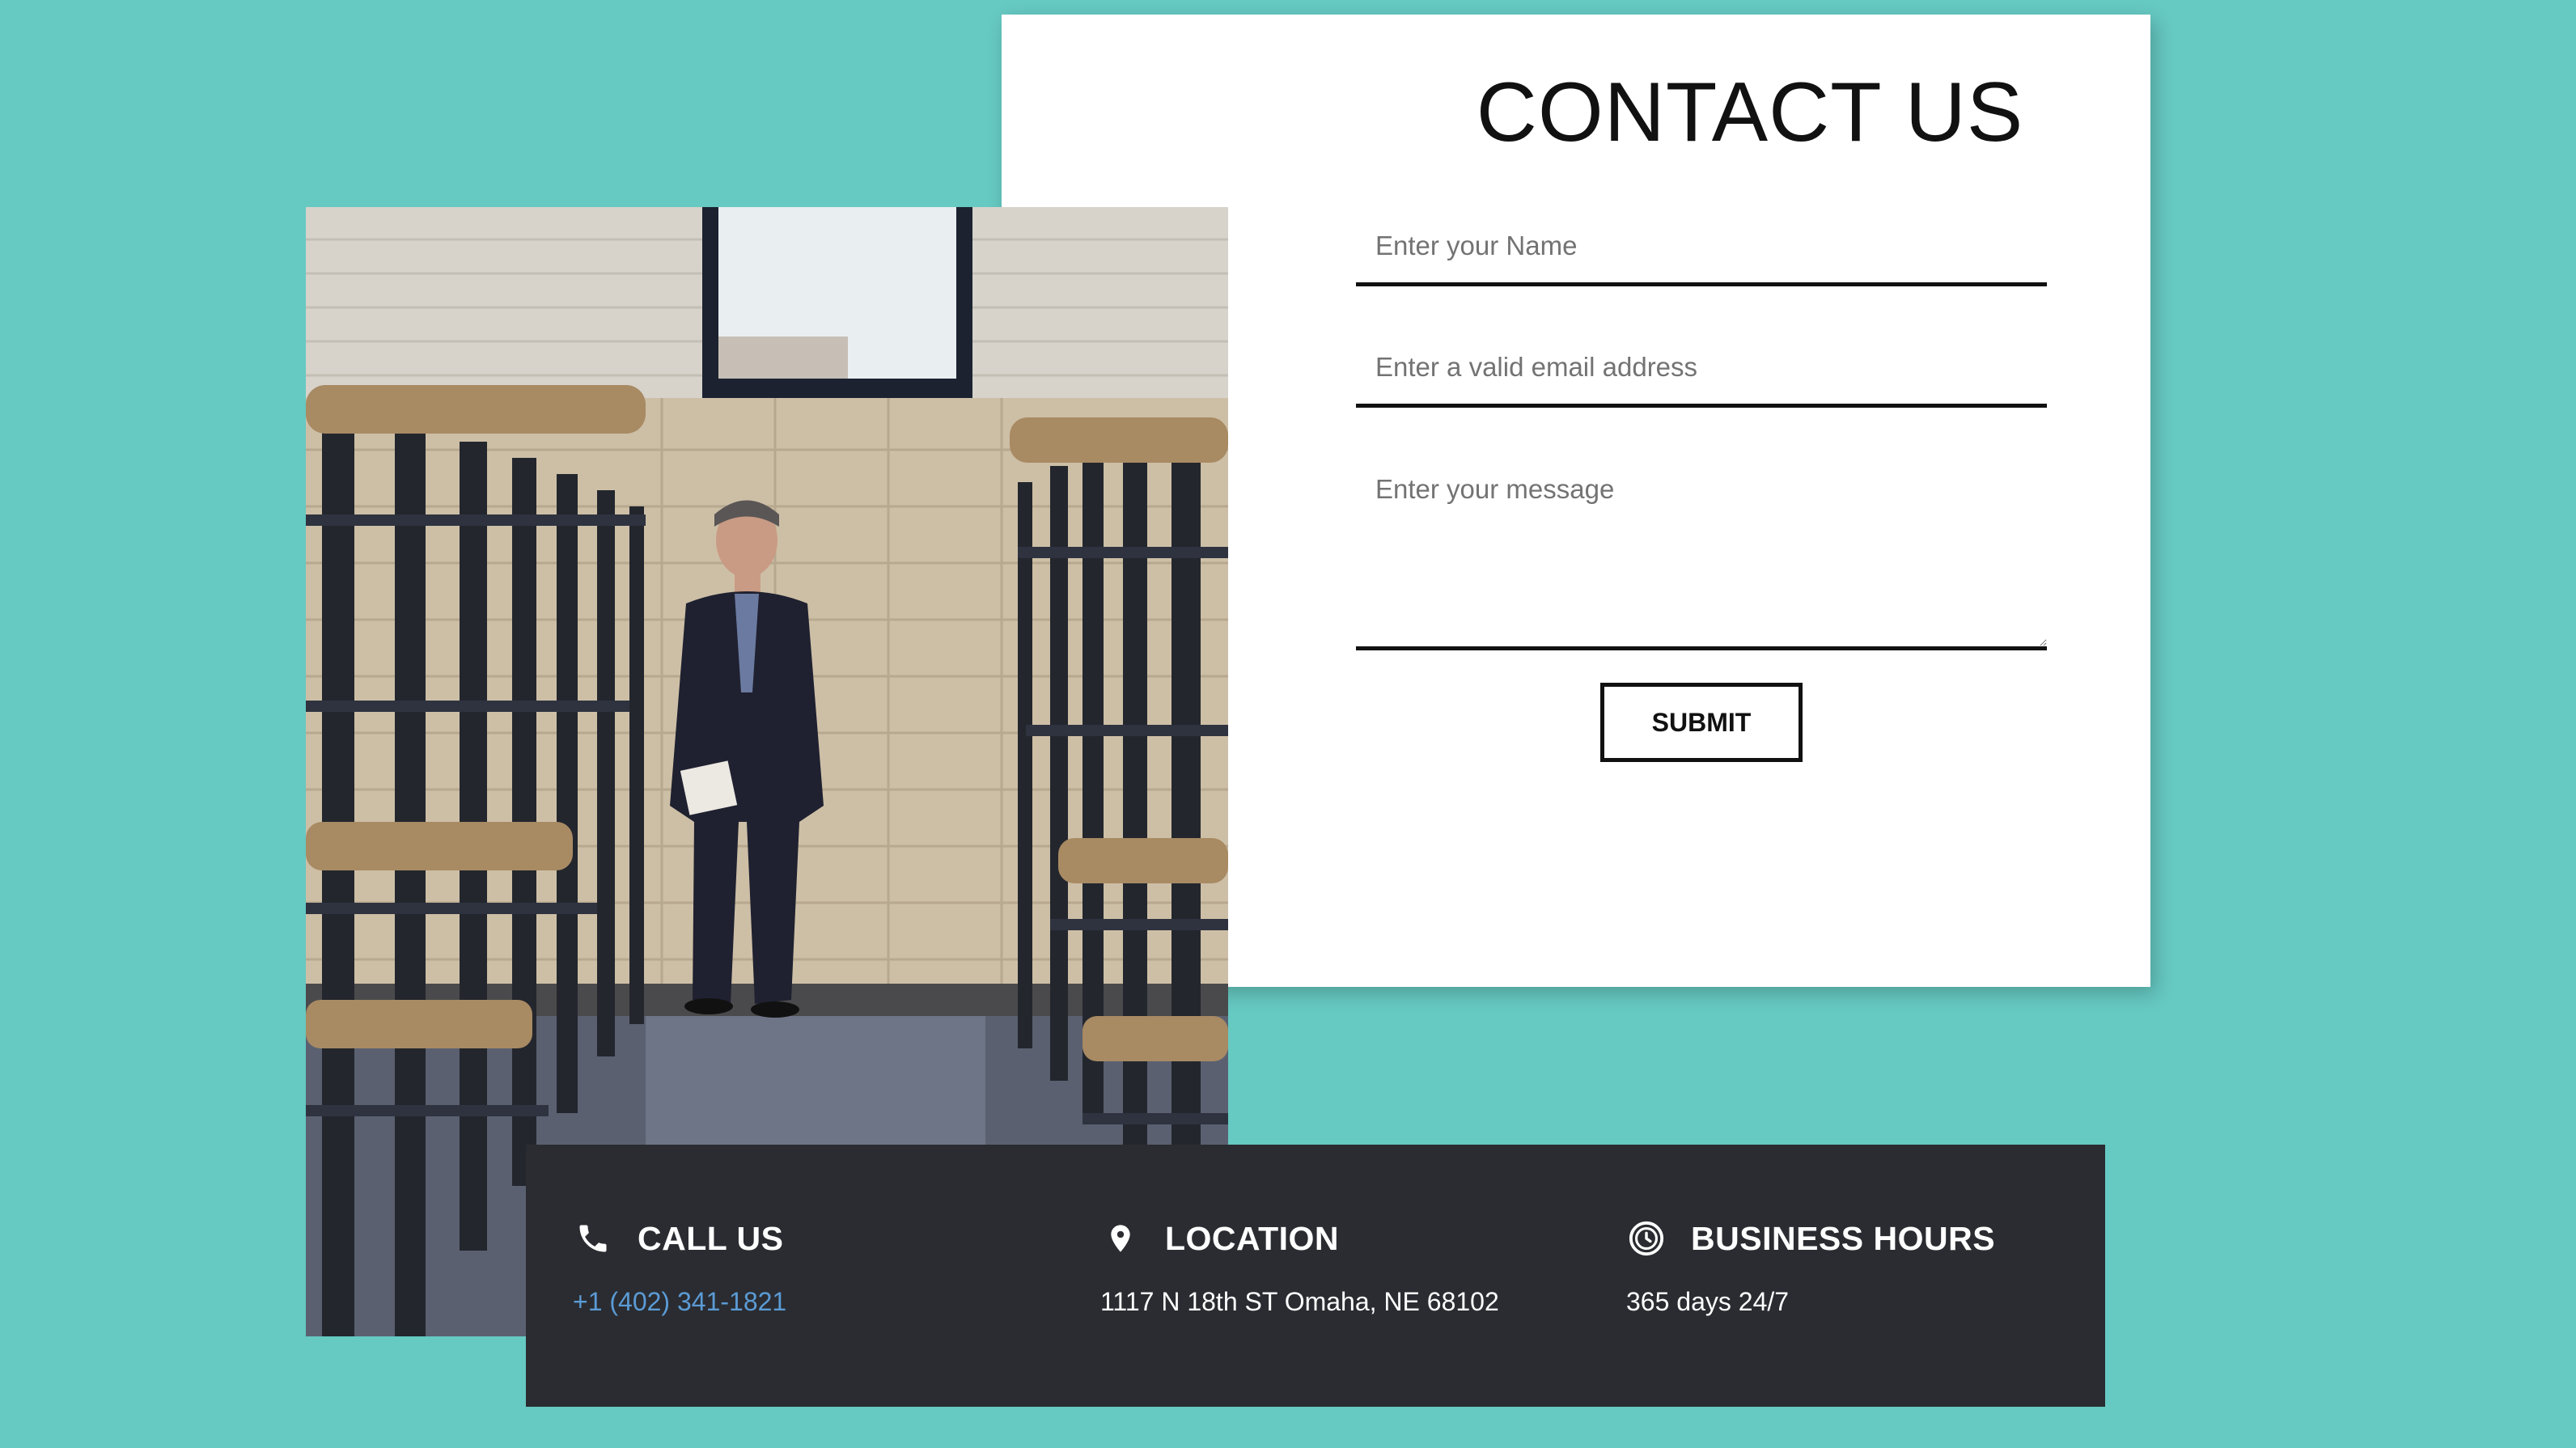  Describe the element at coordinates (1701, 248) in the screenshot. I see `name-input` at that location.